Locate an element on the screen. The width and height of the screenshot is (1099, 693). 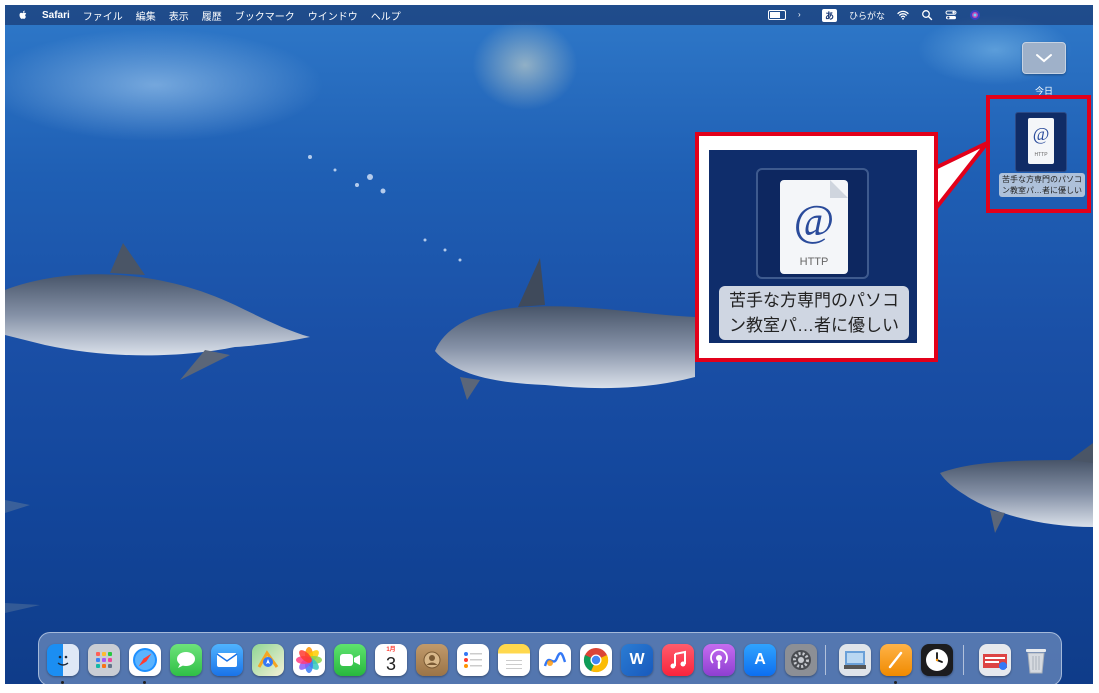
appstore-letter: A is located at coordinates (760, 659).